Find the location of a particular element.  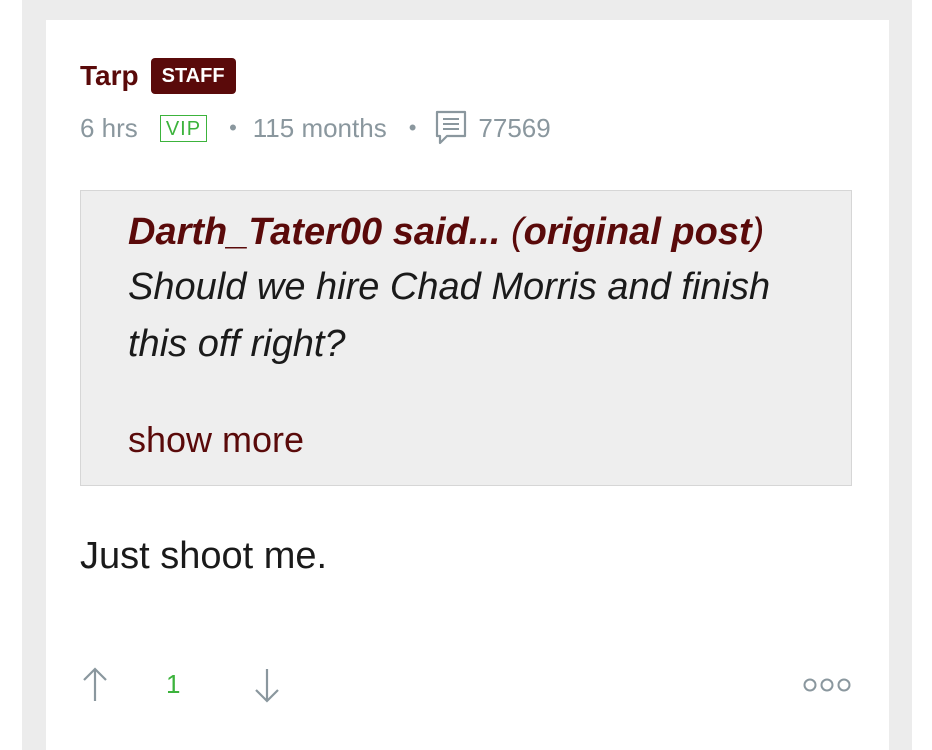

quote-header: Darth_Tater00 said... (original post) is located at coordinates (446, 232).